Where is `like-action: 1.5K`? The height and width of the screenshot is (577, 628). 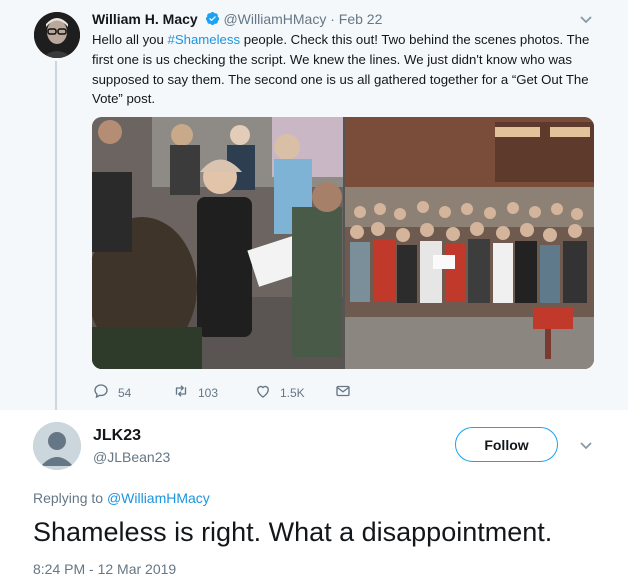
like-action: 1.5K is located at coordinates (279, 392).